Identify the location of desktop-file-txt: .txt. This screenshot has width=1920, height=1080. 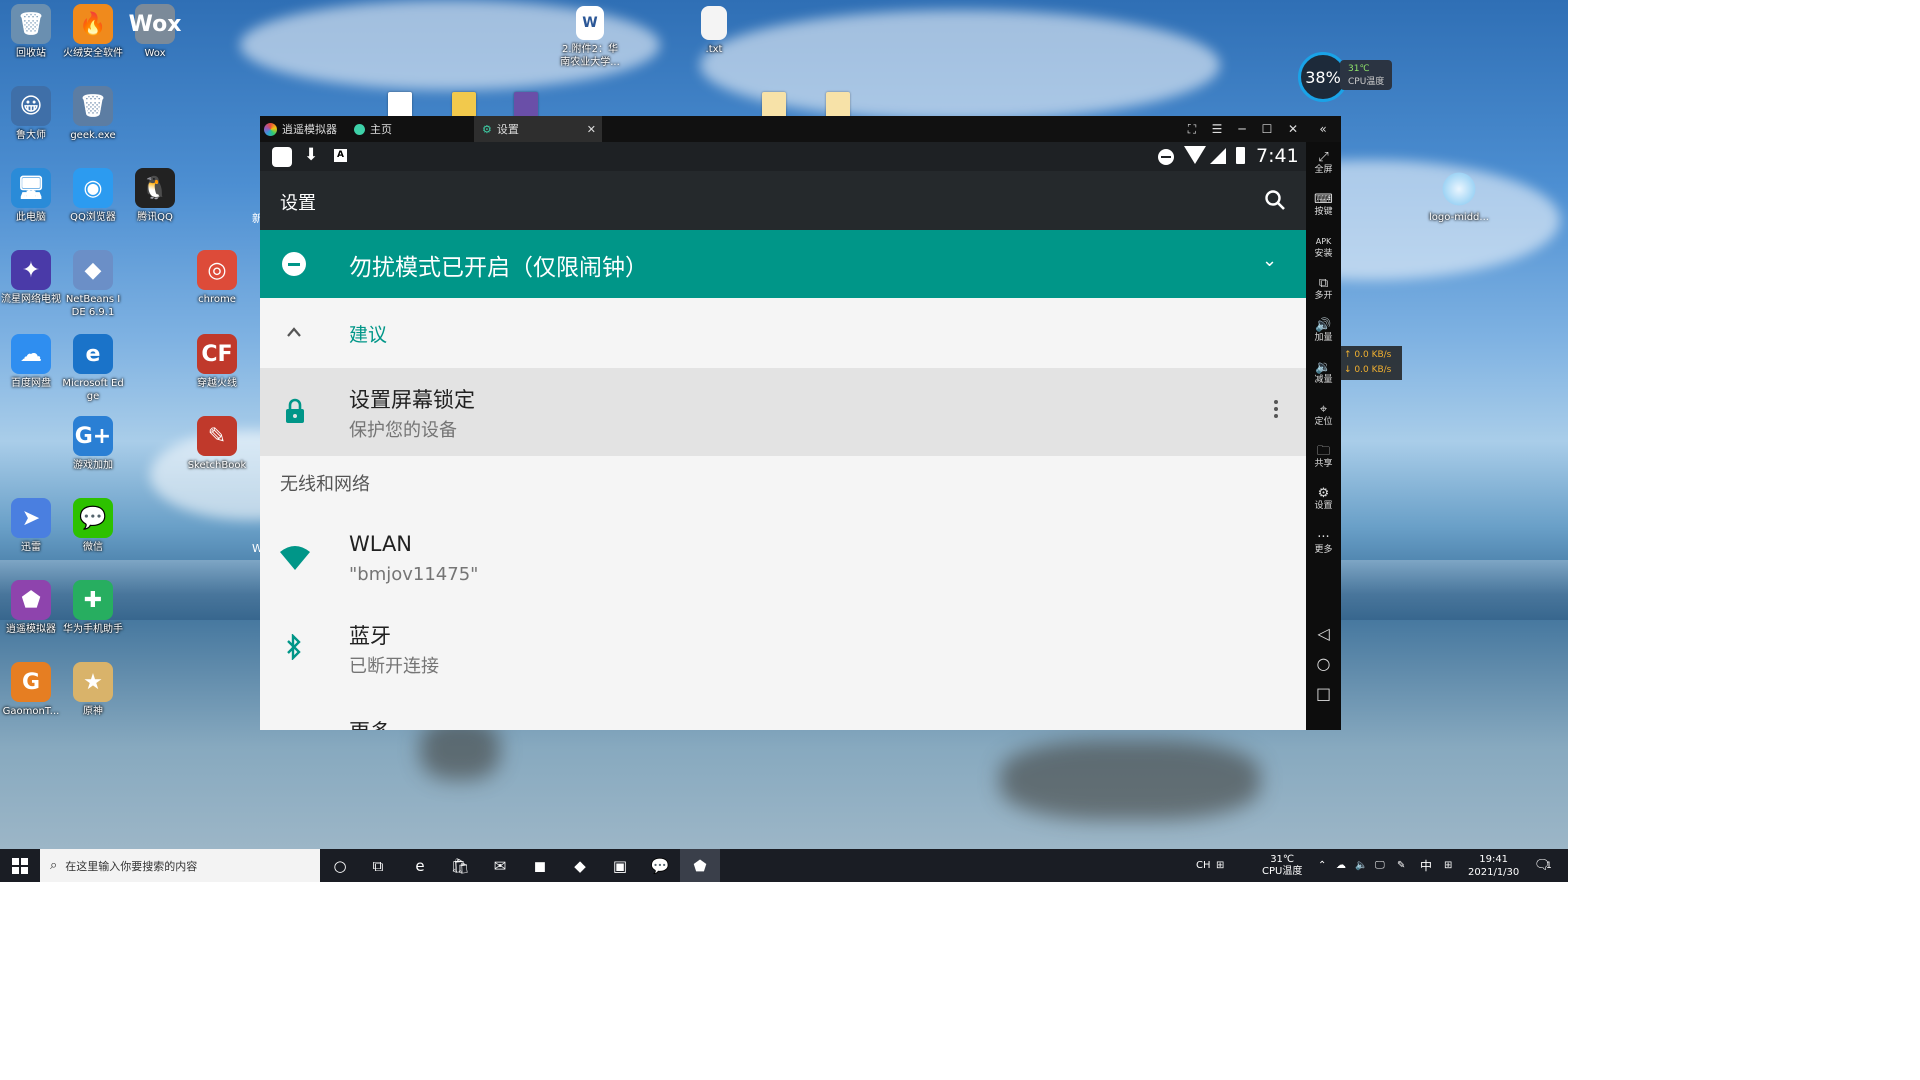
(714, 31).